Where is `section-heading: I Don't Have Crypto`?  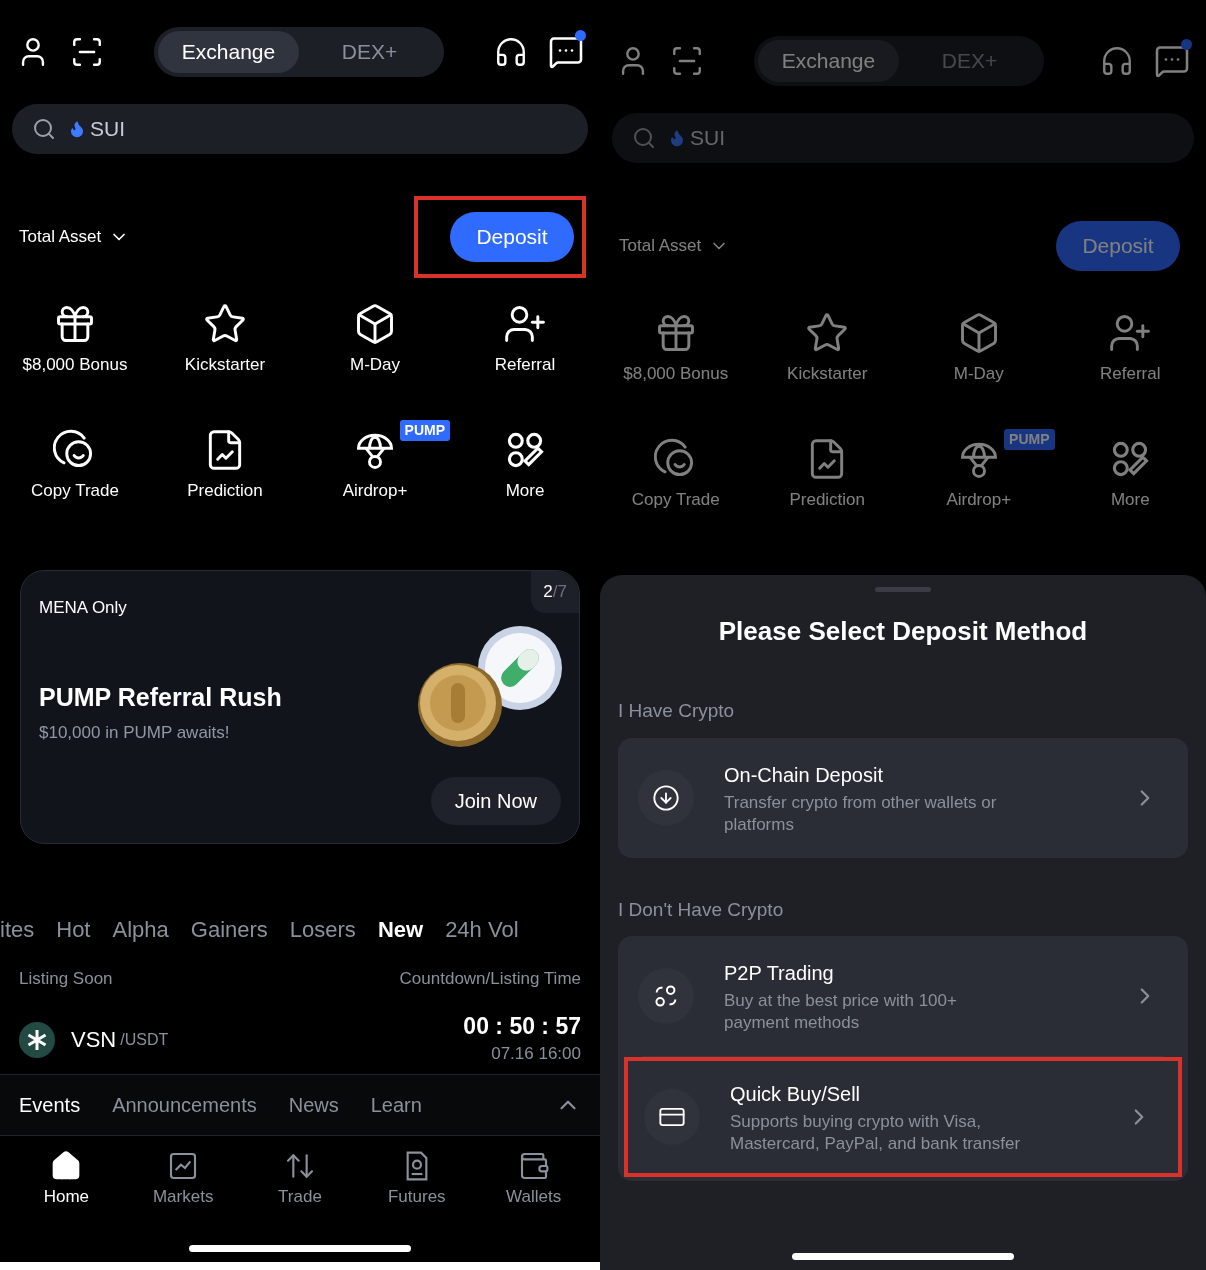
section-heading: I Don't Have Crypto is located at coordinates (701, 909).